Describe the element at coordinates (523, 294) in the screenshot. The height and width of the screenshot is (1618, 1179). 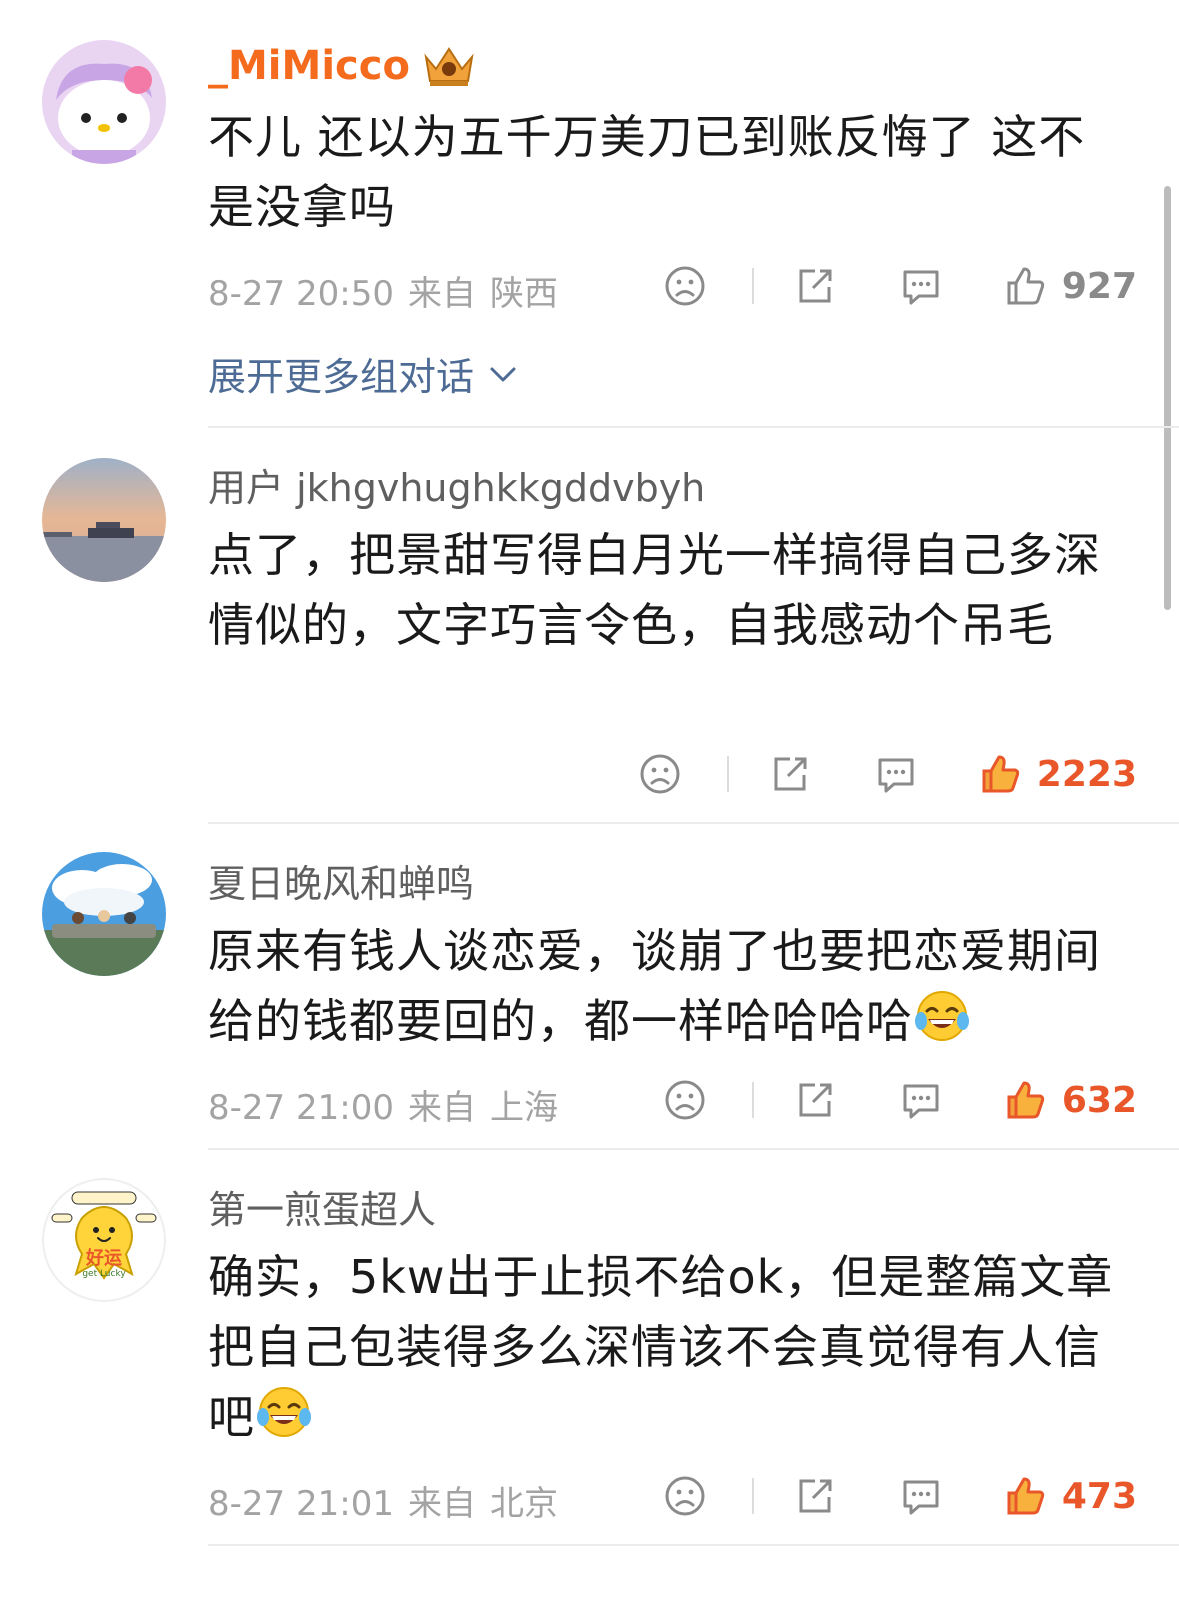
I see `comment-location: 陕西` at that location.